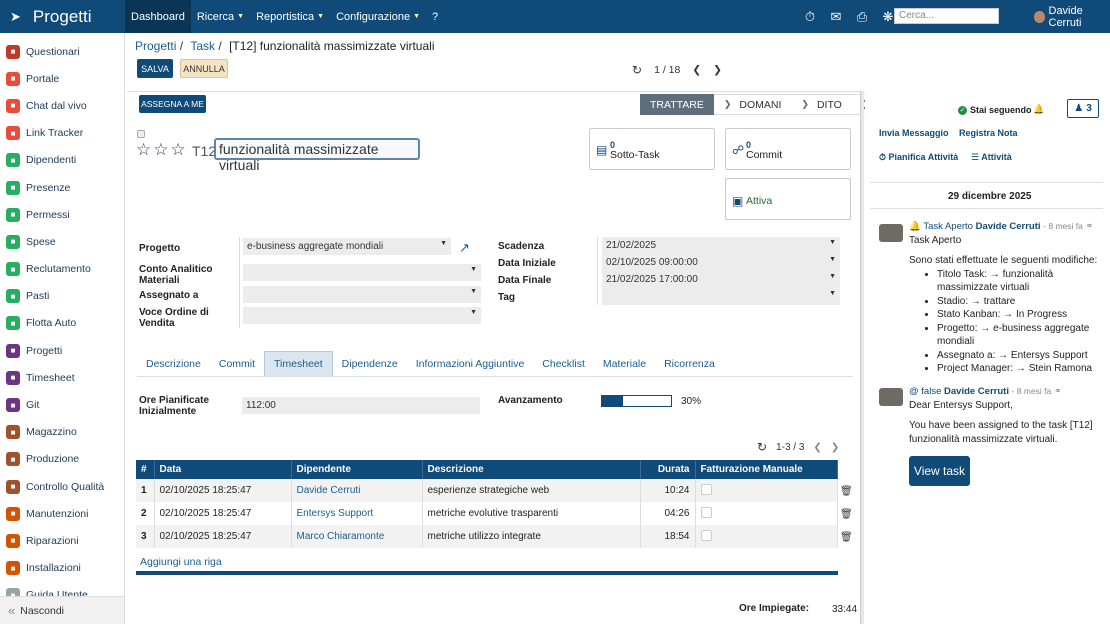 Image resolution: width=1110 pixels, height=624 pixels. Describe the element at coordinates (988, 133) in the screenshot. I see `log-note-button: Registra Nota` at that location.